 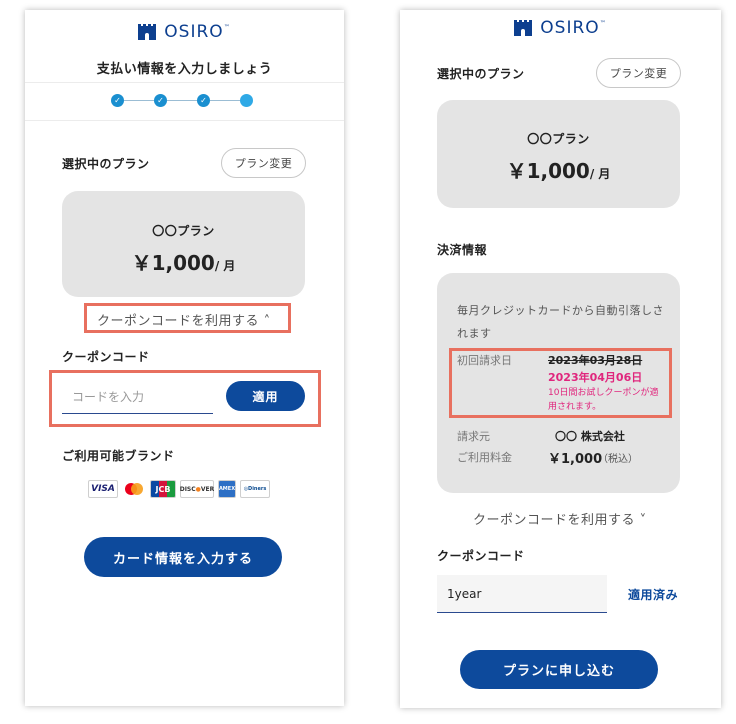 I want to click on visa-brand-icon: VISA, so click(x=103, y=489).